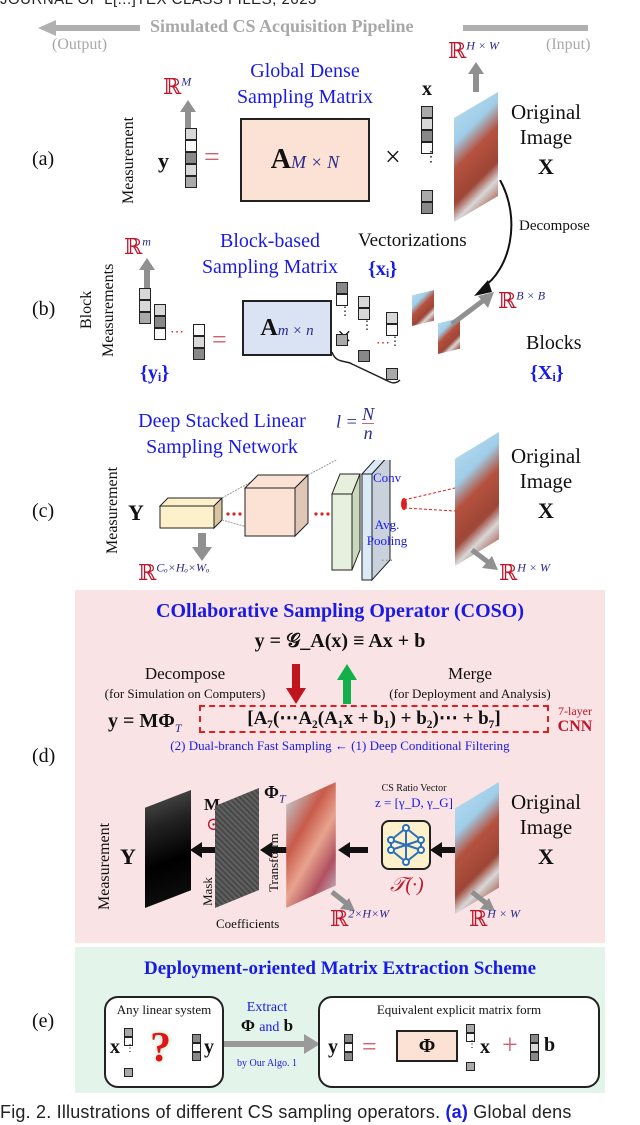 Image resolution: width=640 pixels, height=1125 pixels. What do you see at coordinates (128, 856) in the screenshot?
I see `panel-d-y-symbol: Y` at bounding box center [128, 856].